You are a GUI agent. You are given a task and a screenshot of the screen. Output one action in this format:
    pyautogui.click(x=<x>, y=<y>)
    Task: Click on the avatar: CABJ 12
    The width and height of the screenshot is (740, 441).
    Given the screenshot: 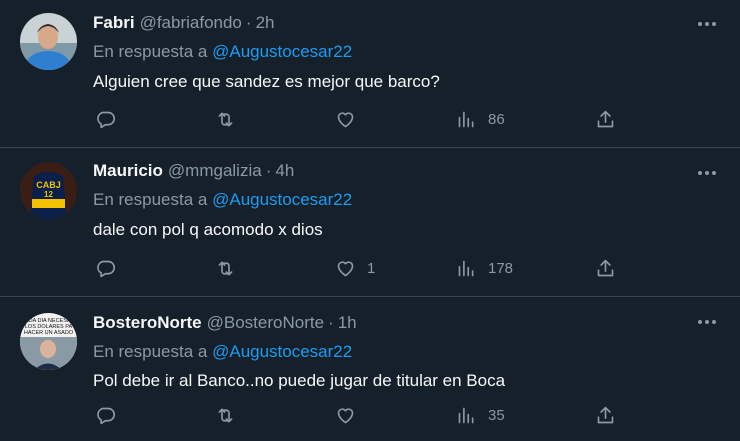 What is the action you would take?
    pyautogui.click(x=48, y=190)
    